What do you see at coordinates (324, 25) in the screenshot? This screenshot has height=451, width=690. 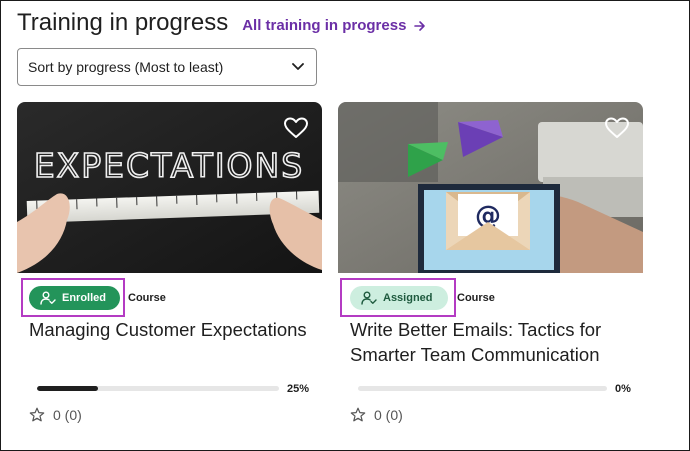 I see `all-training-link-label: All training in progress` at bounding box center [324, 25].